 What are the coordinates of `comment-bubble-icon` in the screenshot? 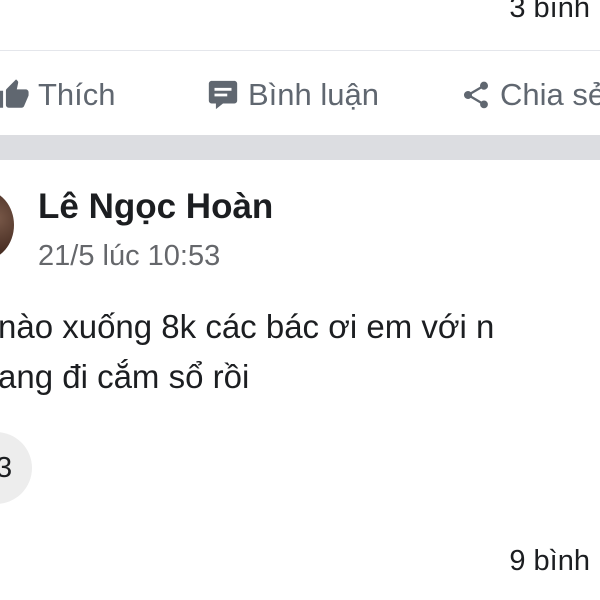 It's located at (223, 95).